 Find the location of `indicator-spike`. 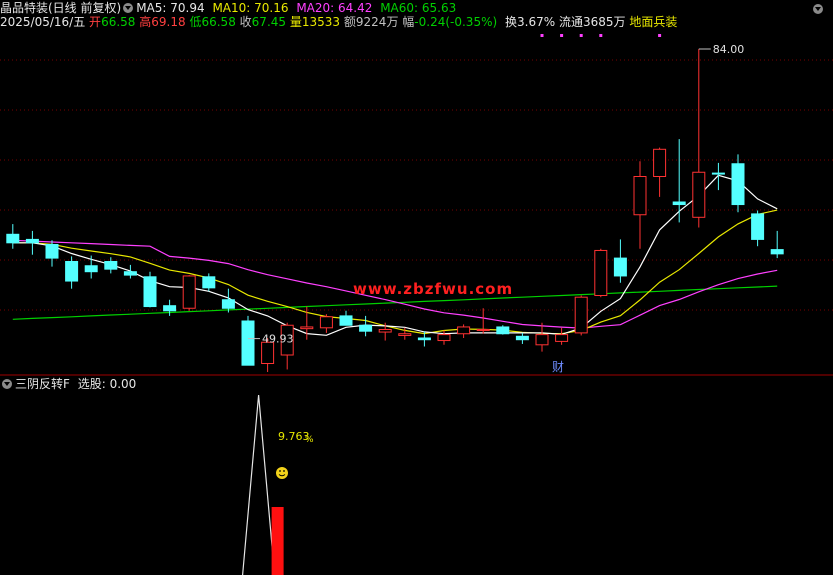

indicator-spike is located at coordinates (259, 484).